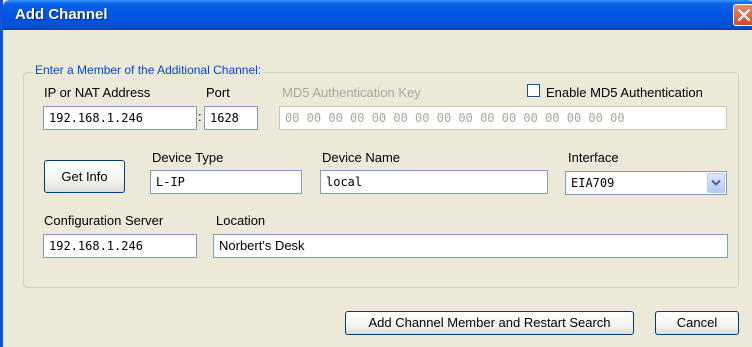 This screenshot has width=752, height=347. What do you see at coordinates (533, 90) in the screenshot?
I see `enable-md5-checkbox` at bounding box center [533, 90].